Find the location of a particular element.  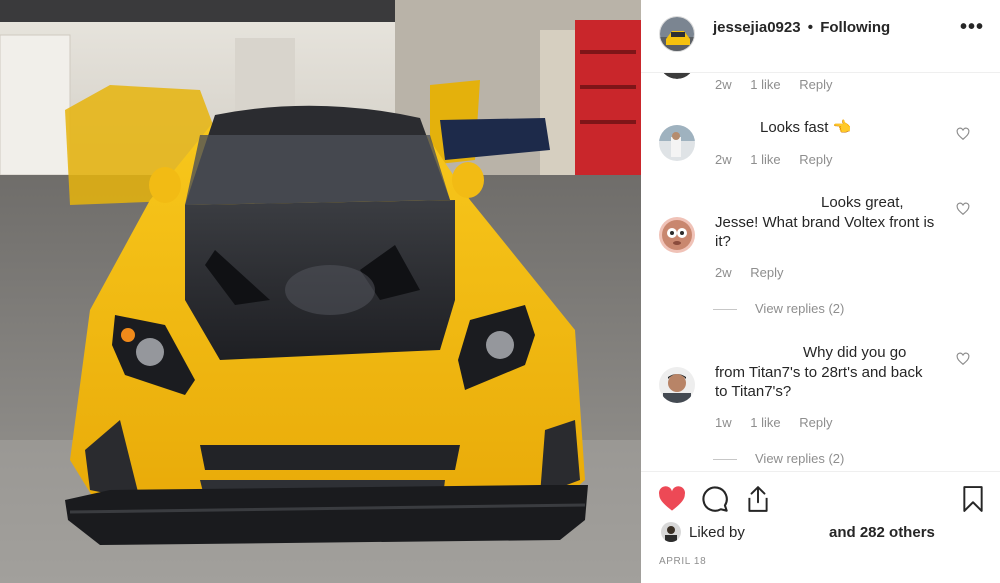

comment-text-line: it? is located at coordinates (723, 241).